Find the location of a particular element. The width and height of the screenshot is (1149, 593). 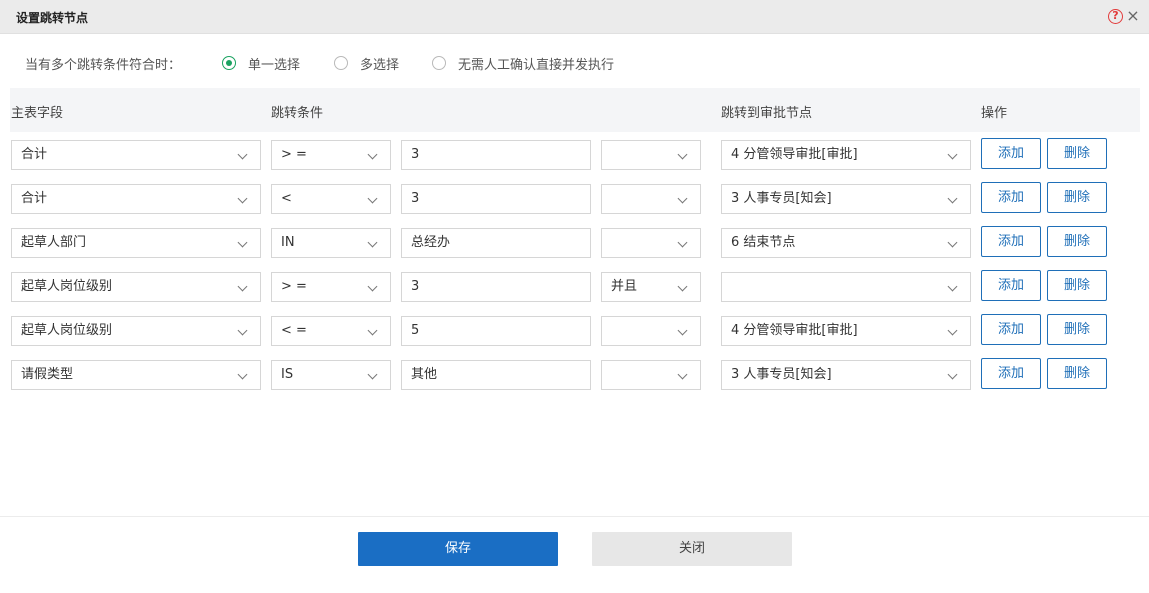

table-row: 合计 > = 3 4 分管领导审批[审批] 添加 删除 is located at coordinates (574, 154).